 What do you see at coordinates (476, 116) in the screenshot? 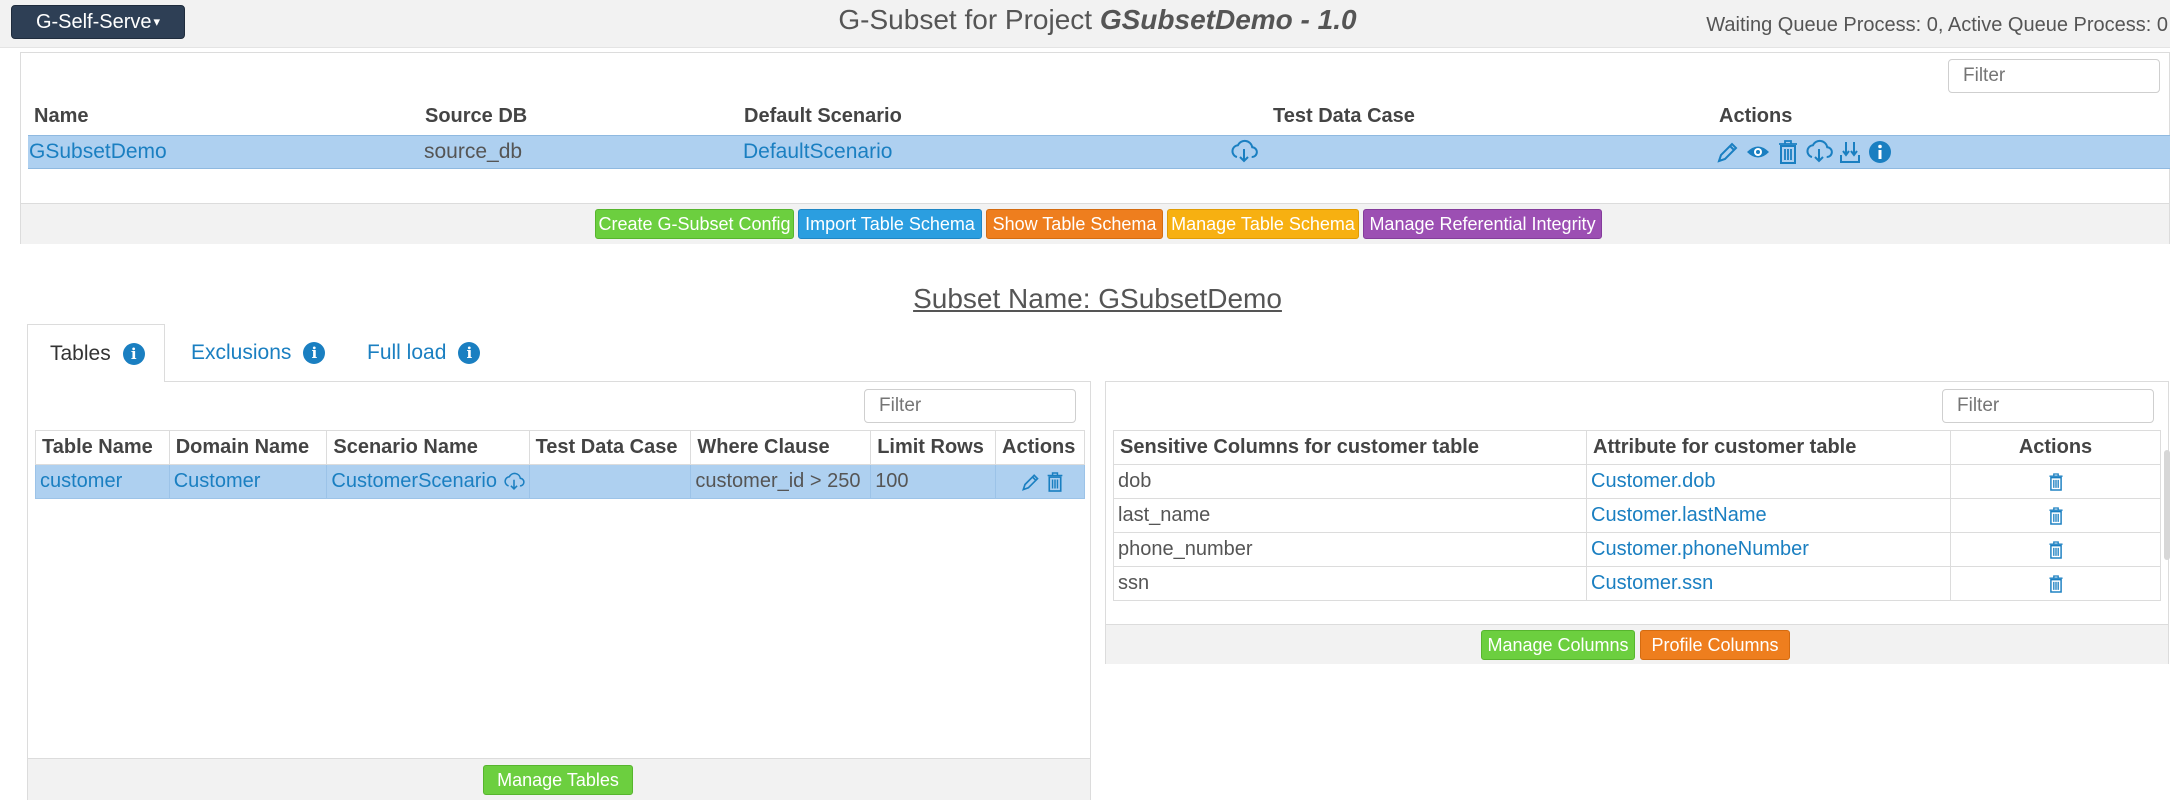
I see `column-header-source-db: Source DB` at bounding box center [476, 116].